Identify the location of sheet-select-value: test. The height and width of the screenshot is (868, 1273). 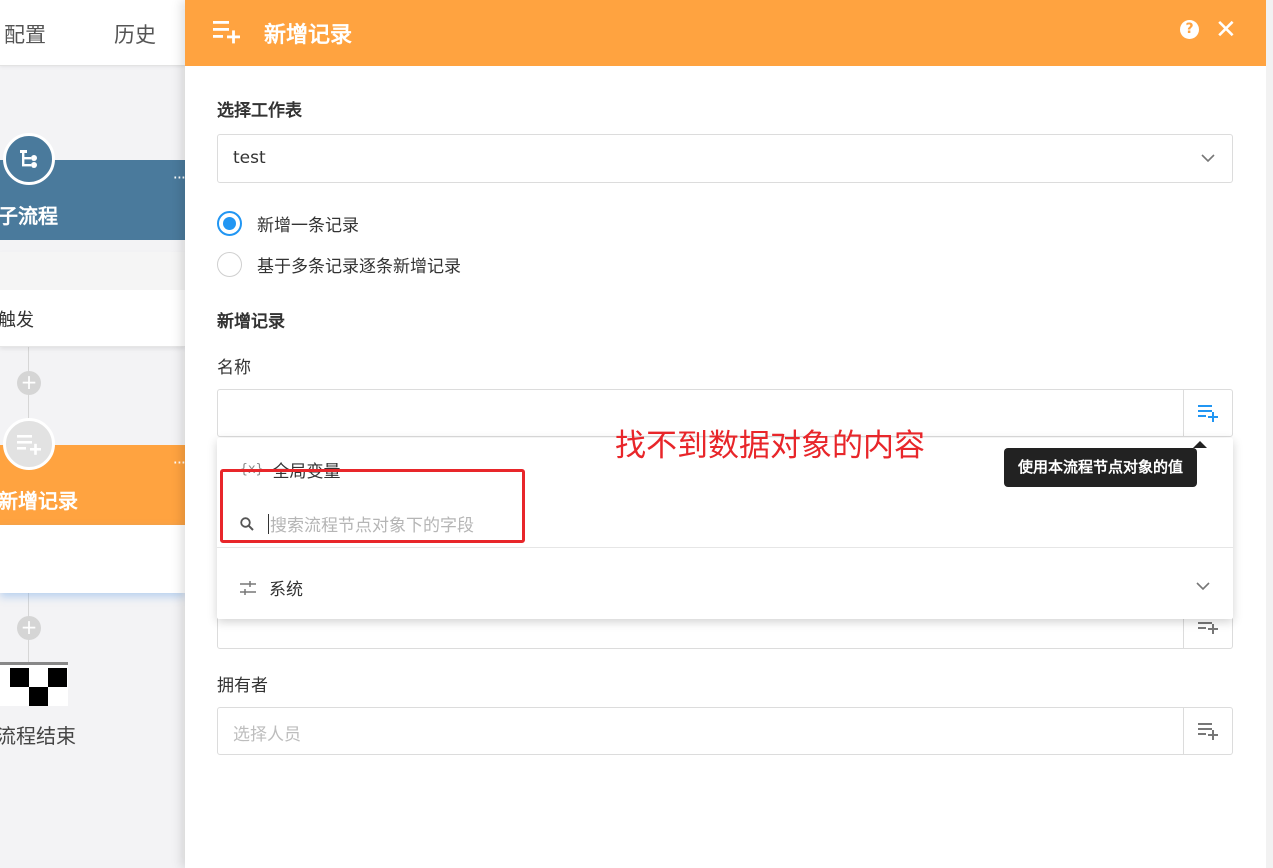
(249, 158).